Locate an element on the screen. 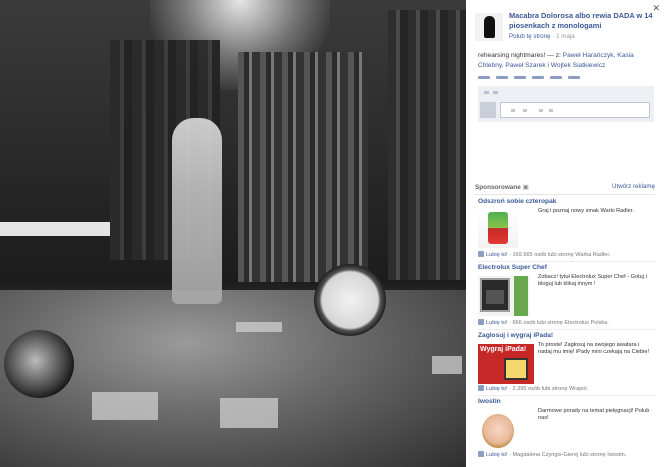 The height and width of the screenshot is (467, 664). like-page-link: Polub tę stronę is located at coordinates (530, 36).